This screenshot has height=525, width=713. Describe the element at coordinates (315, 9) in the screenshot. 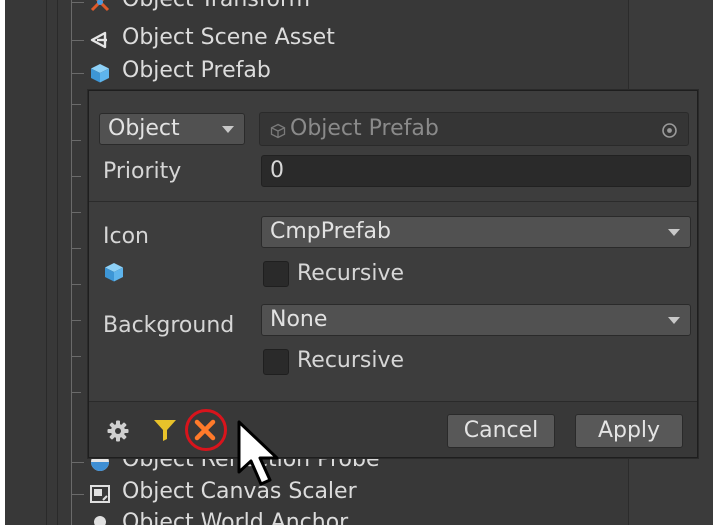

I see `tree-item-object-transform: Object Transform` at that location.